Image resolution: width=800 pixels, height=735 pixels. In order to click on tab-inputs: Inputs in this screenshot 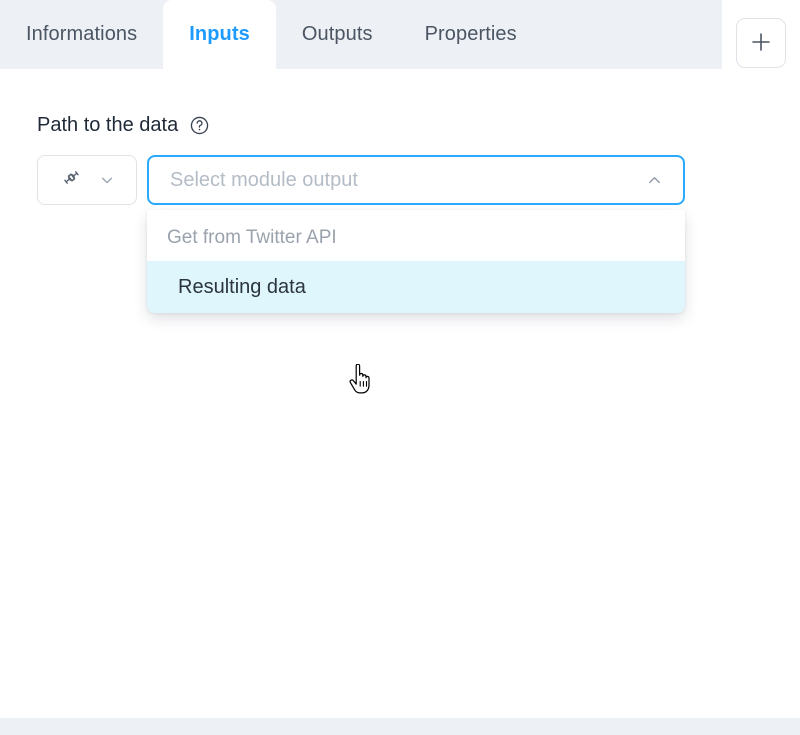, I will do `click(219, 34)`.